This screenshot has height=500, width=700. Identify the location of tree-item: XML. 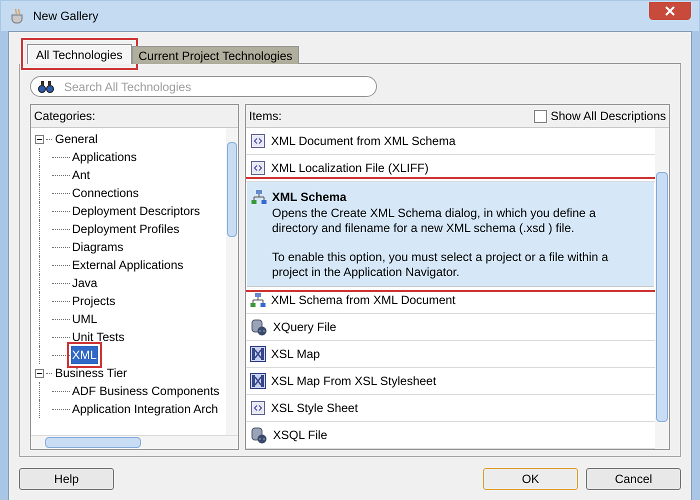
(84, 355).